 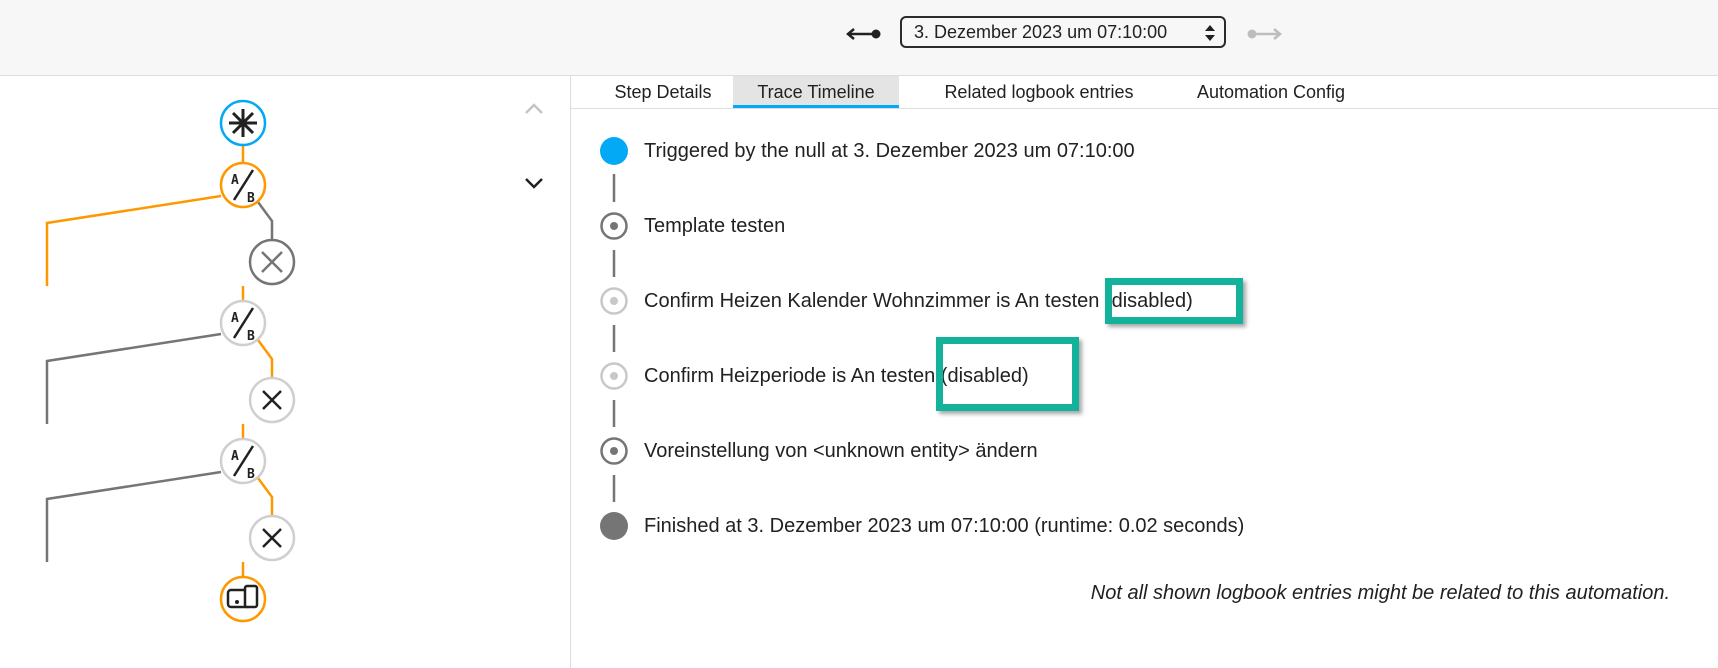 I want to click on trigger-asterisk-icon, so click(x=243, y=123).